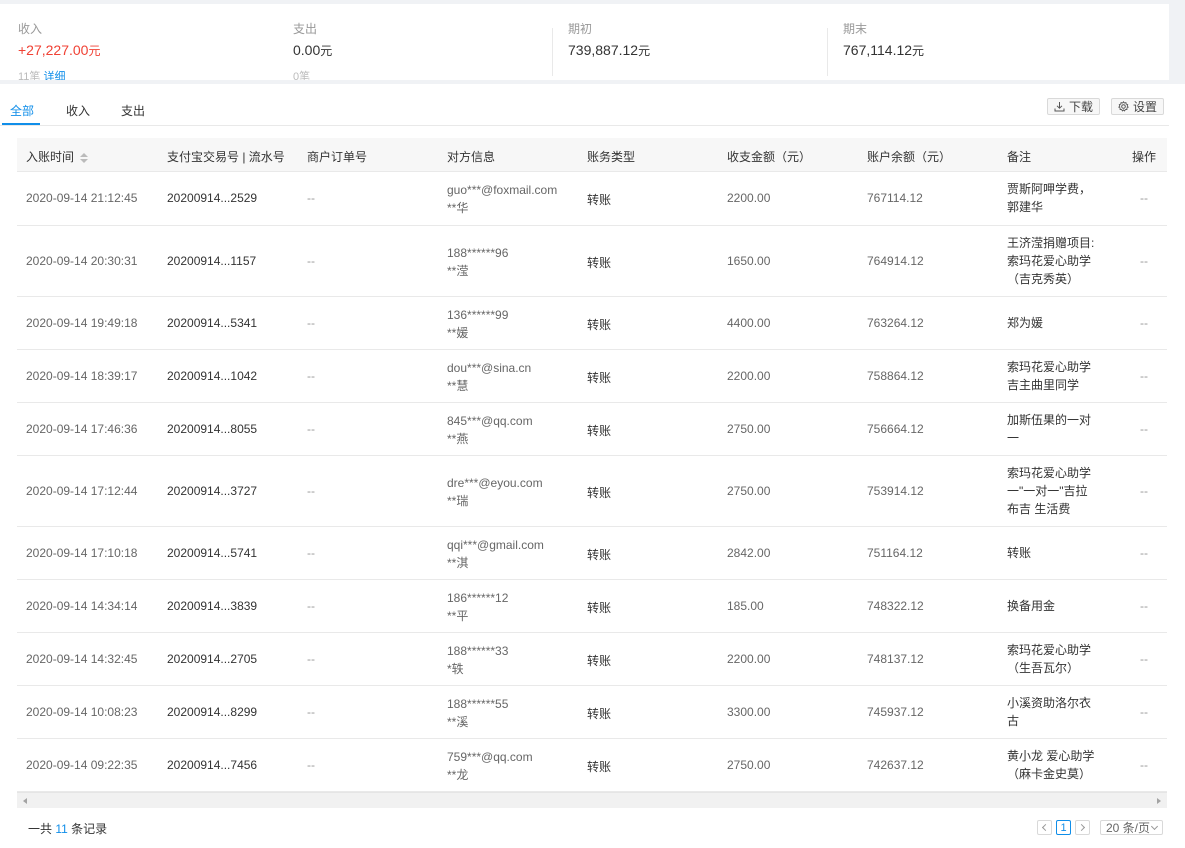 This screenshot has width=1185, height=848. I want to click on note-line: 加斯伍果的一对, so click(1049, 419).